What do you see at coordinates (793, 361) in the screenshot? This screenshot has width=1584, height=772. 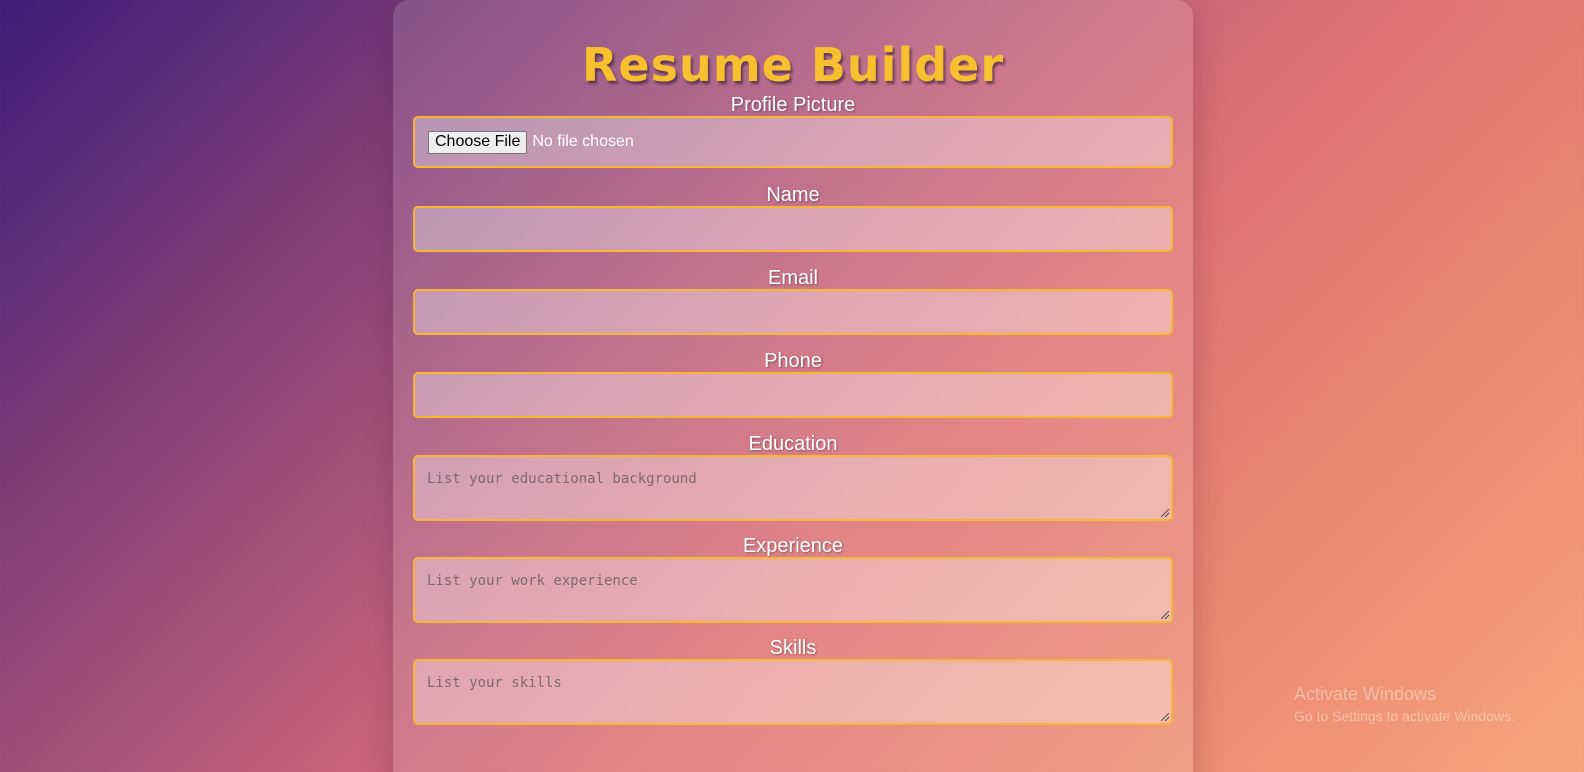 I see `phone-label: Phone` at bounding box center [793, 361].